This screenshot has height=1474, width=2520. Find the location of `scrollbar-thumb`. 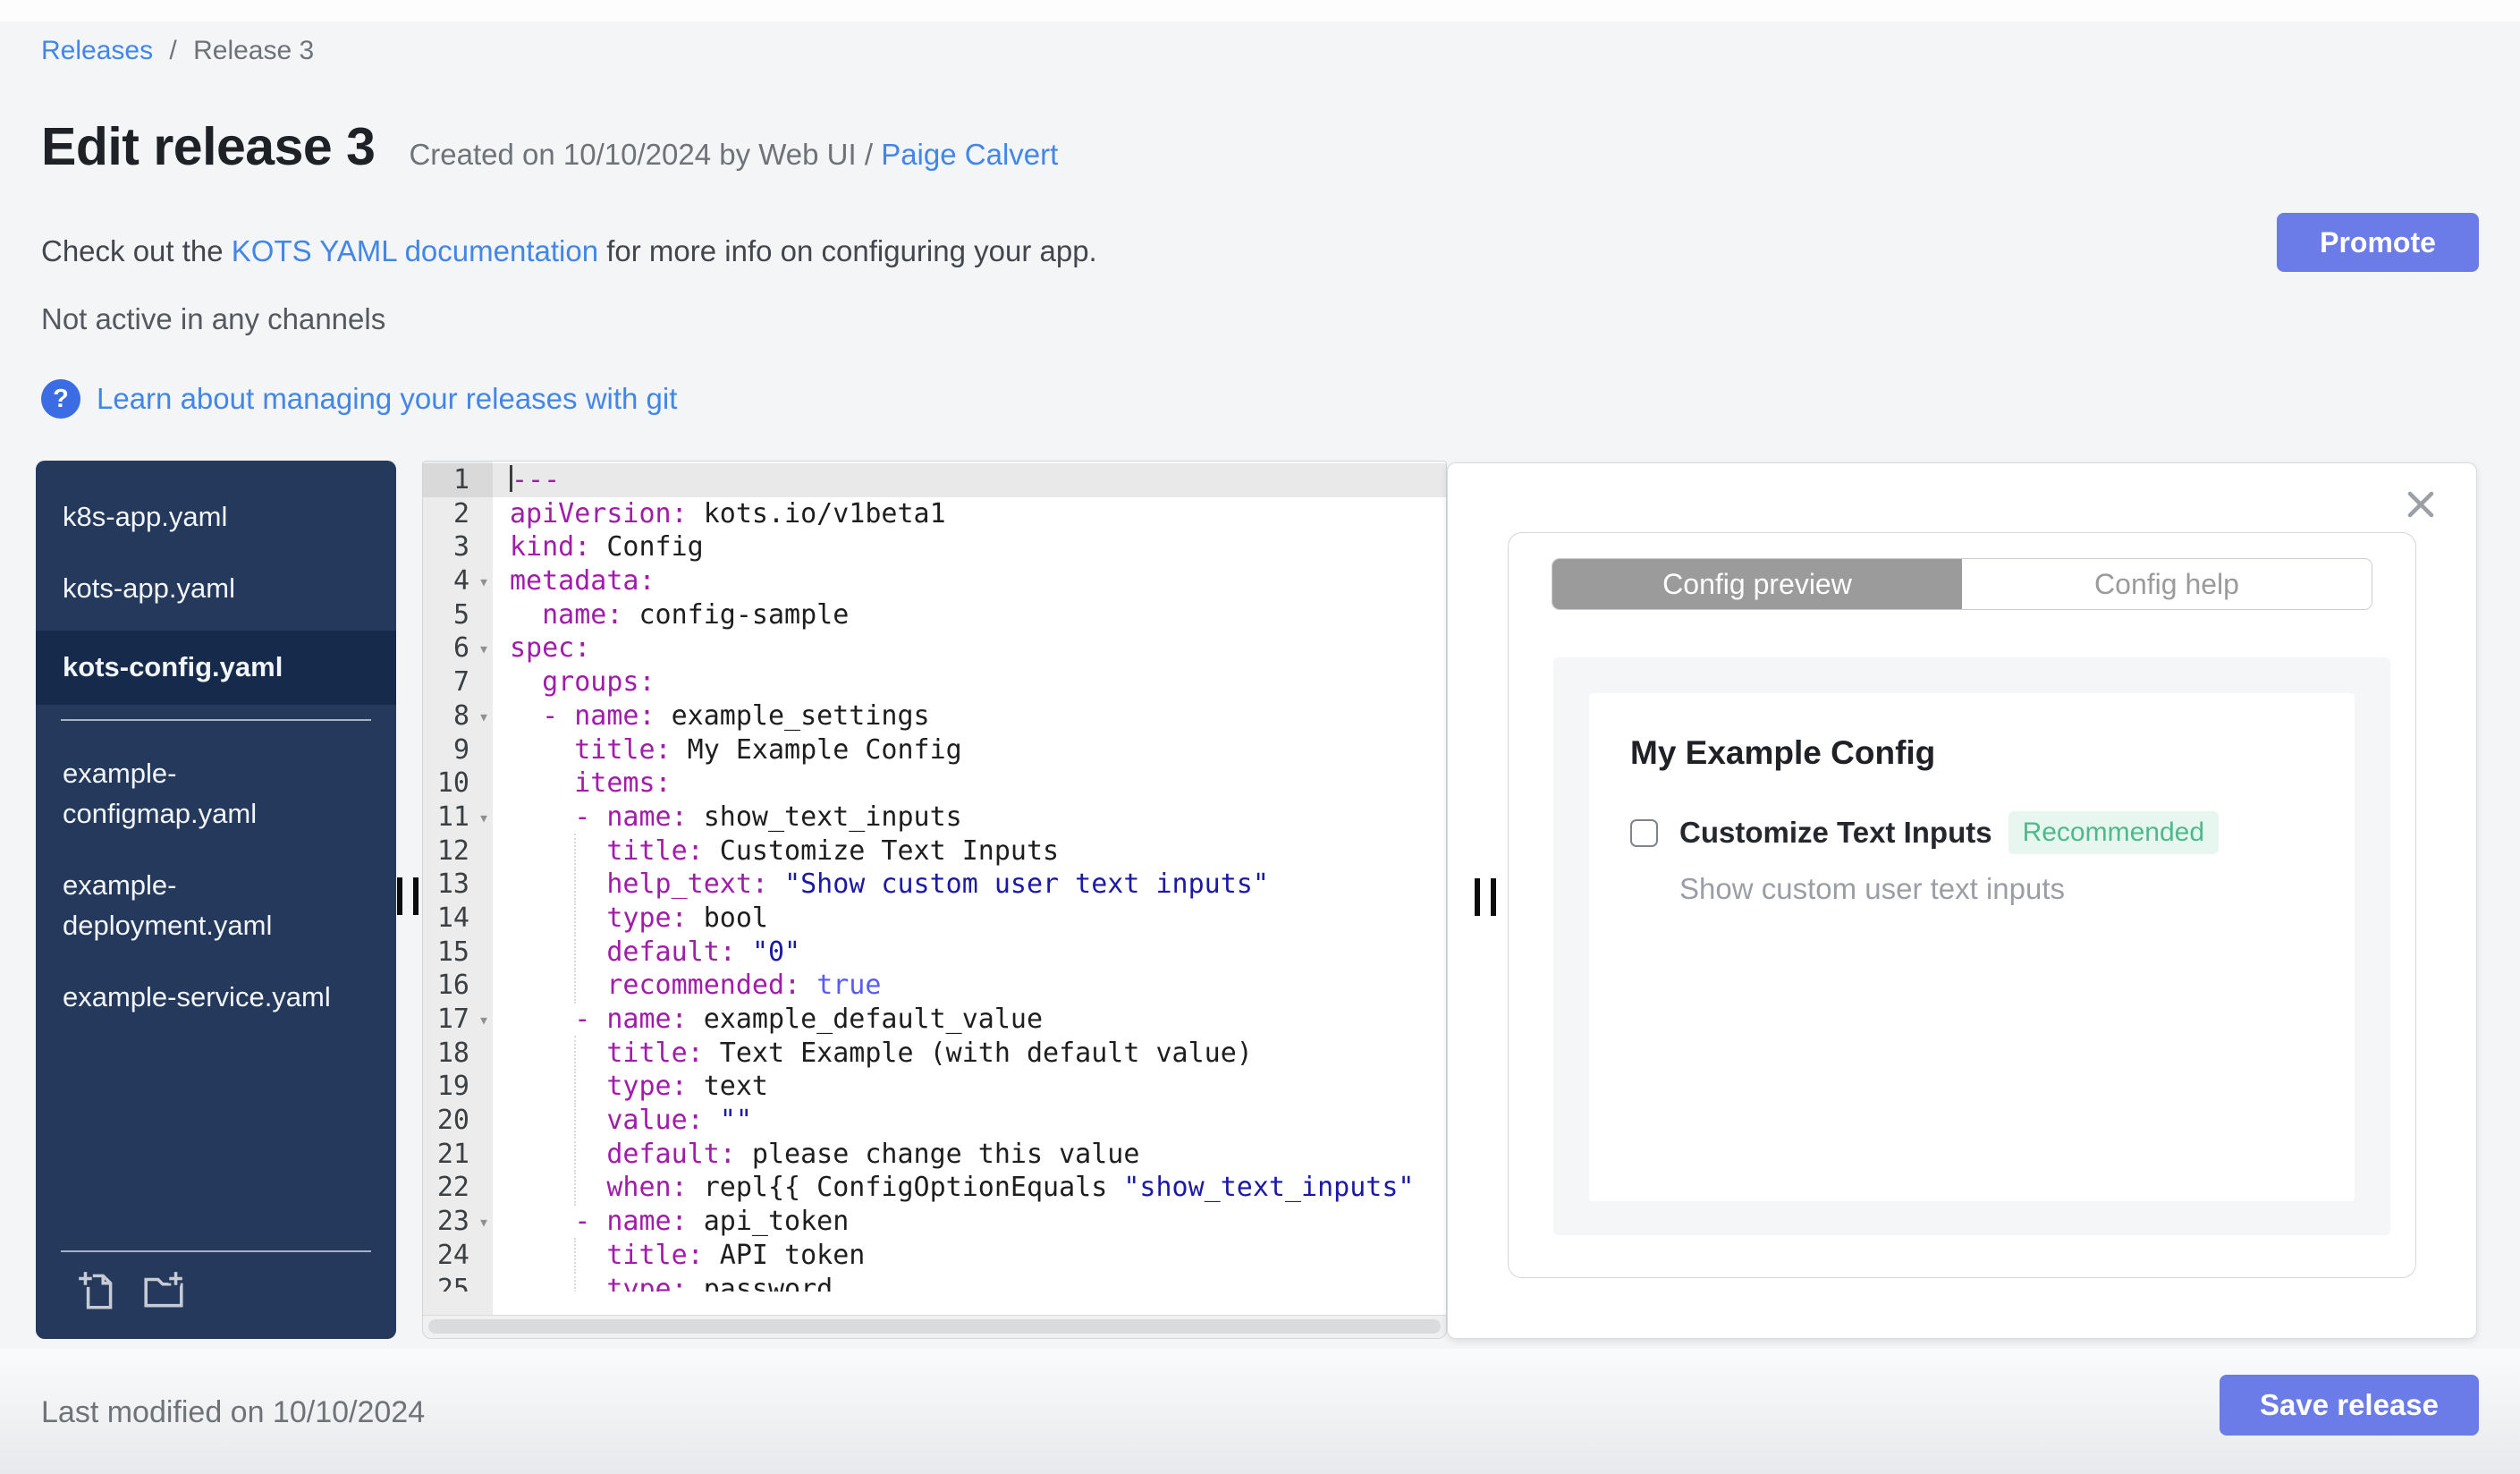

scrollbar-thumb is located at coordinates (935, 1326).